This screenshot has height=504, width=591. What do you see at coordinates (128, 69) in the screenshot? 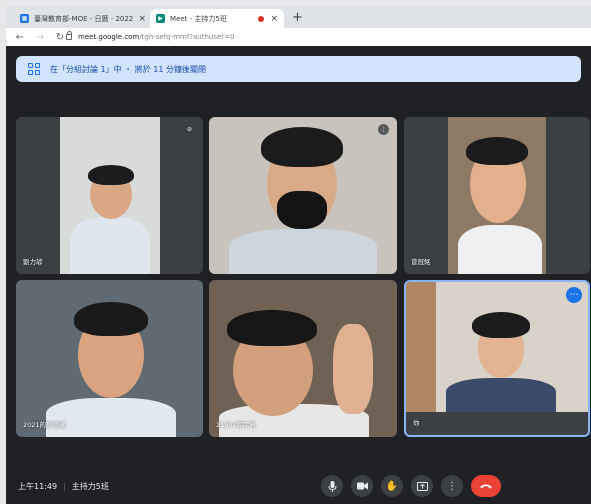
I see `banner-text: 在「分組討論 1」中 ・ 將於 11 分鐘後關閉` at bounding box center [128, 69].